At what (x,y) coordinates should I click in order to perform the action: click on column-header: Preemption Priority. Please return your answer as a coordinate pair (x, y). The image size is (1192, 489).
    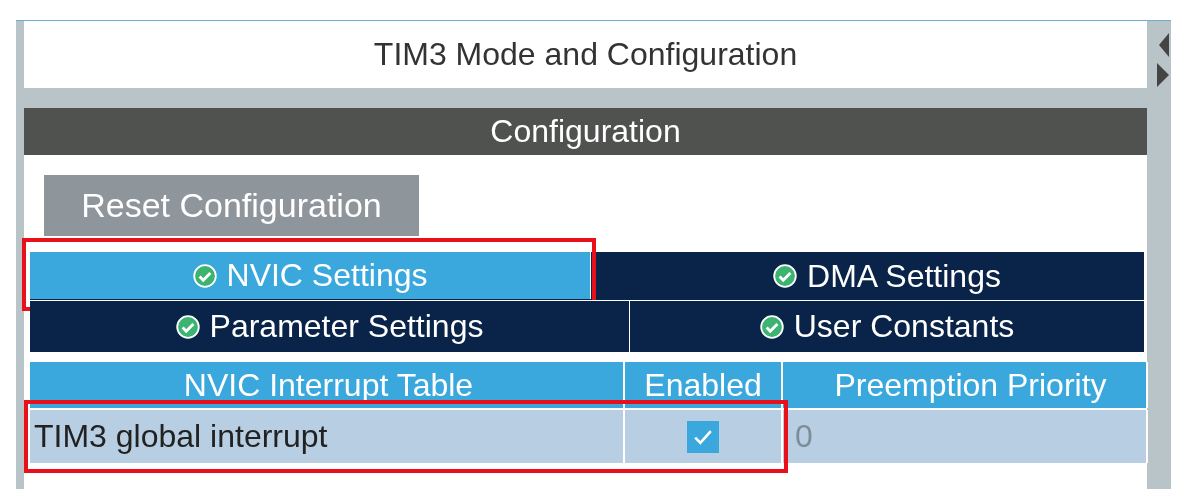
    Looking at the image, I should click on (965, 385).